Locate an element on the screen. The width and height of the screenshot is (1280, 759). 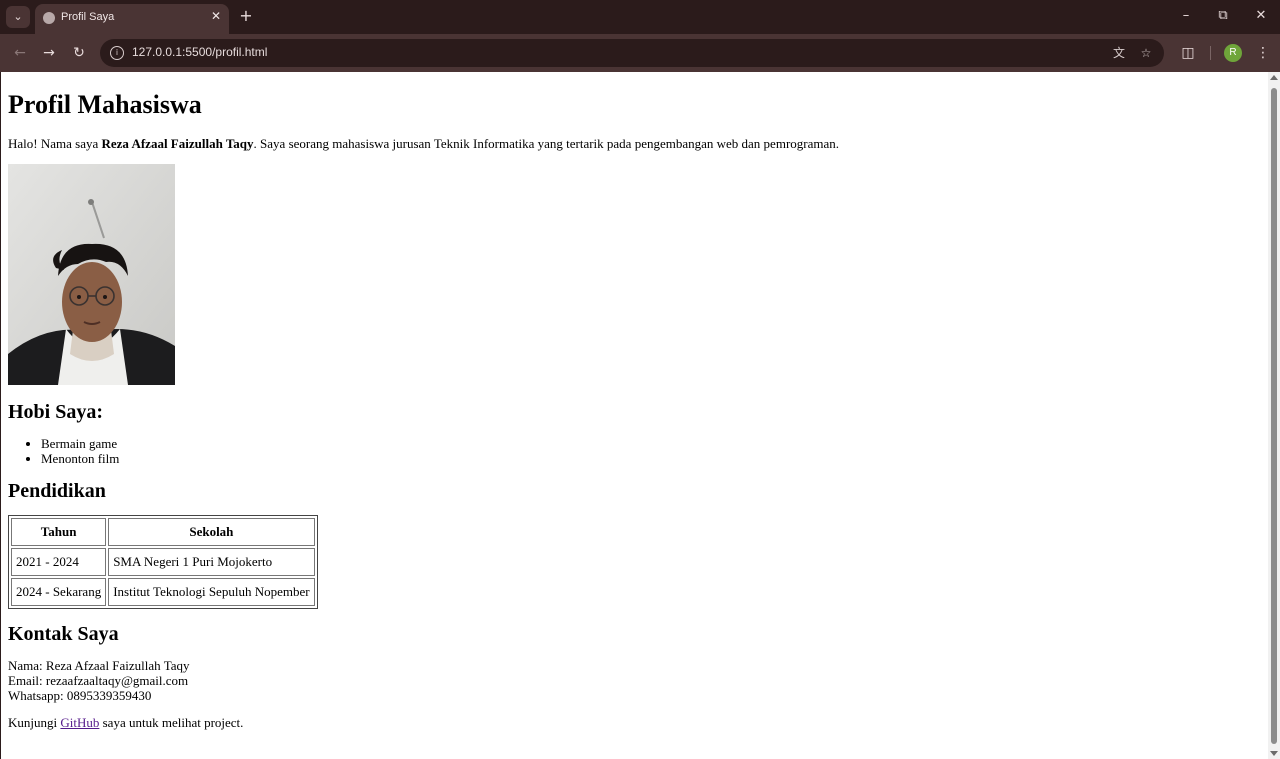
profile-photo is located at coordinates (91, 274).